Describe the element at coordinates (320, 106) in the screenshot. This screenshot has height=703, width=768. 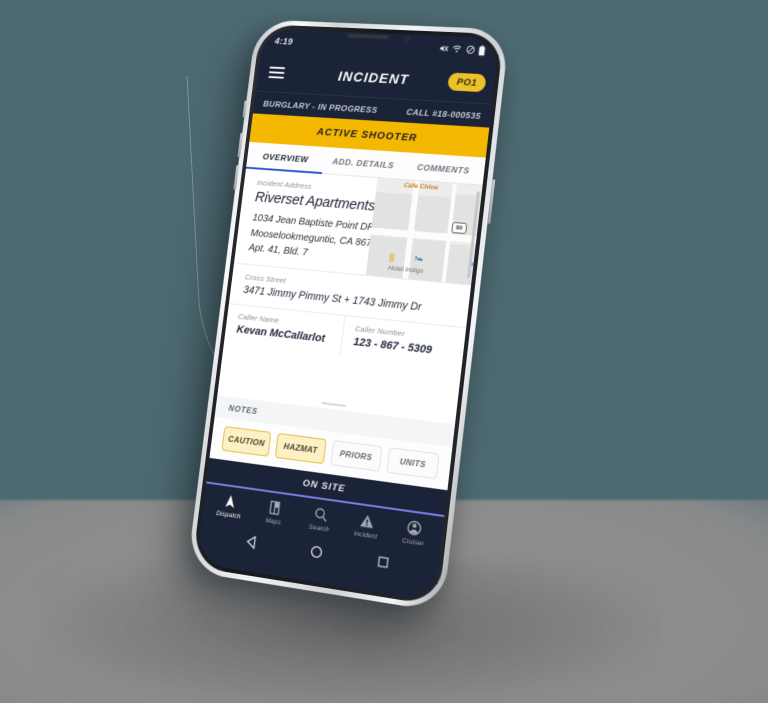
I see `incident-type: BURGLARY - IN PROGRESS` at that location.